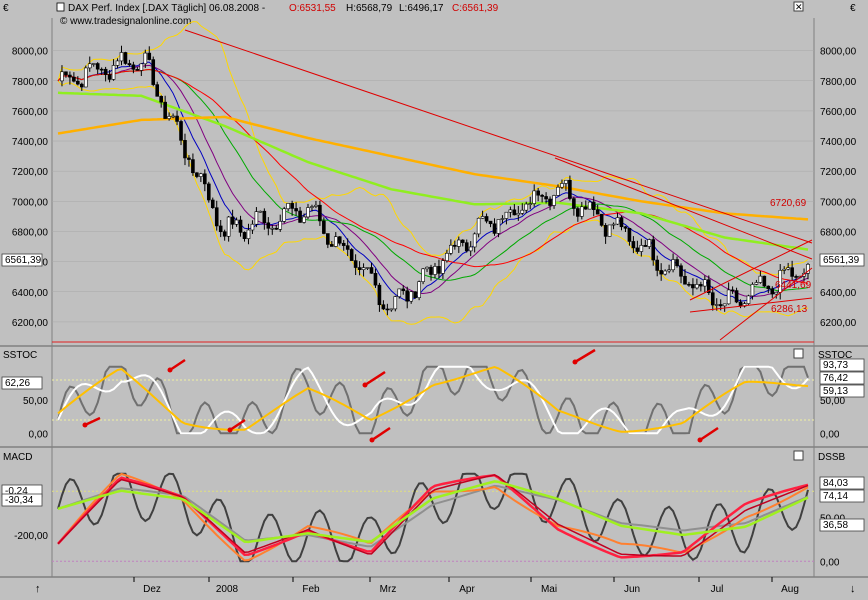  I want to click on macd-tick-left: -200,00, so click(31, 536).